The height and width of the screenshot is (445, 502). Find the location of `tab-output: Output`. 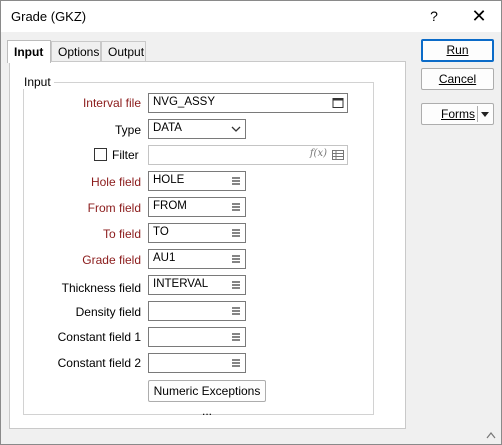

tab-output: Output is located at coordinates (123, 51).